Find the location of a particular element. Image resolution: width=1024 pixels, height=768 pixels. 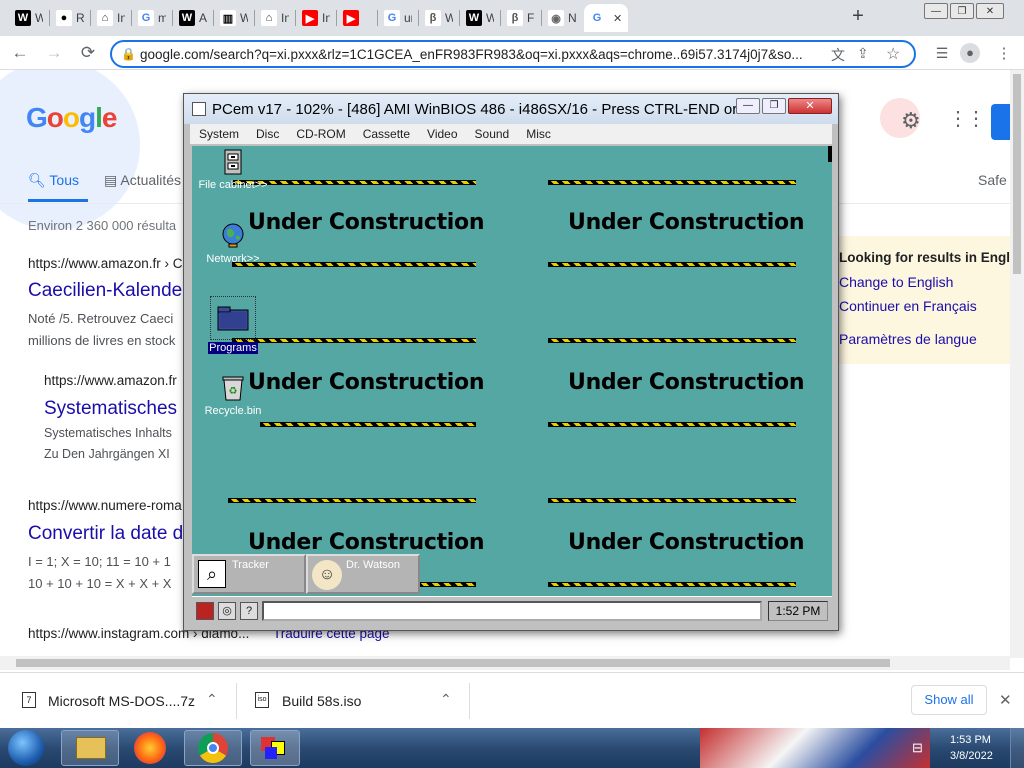

browser-tab: ⌂ Ins is located at coordinates (272, 18).